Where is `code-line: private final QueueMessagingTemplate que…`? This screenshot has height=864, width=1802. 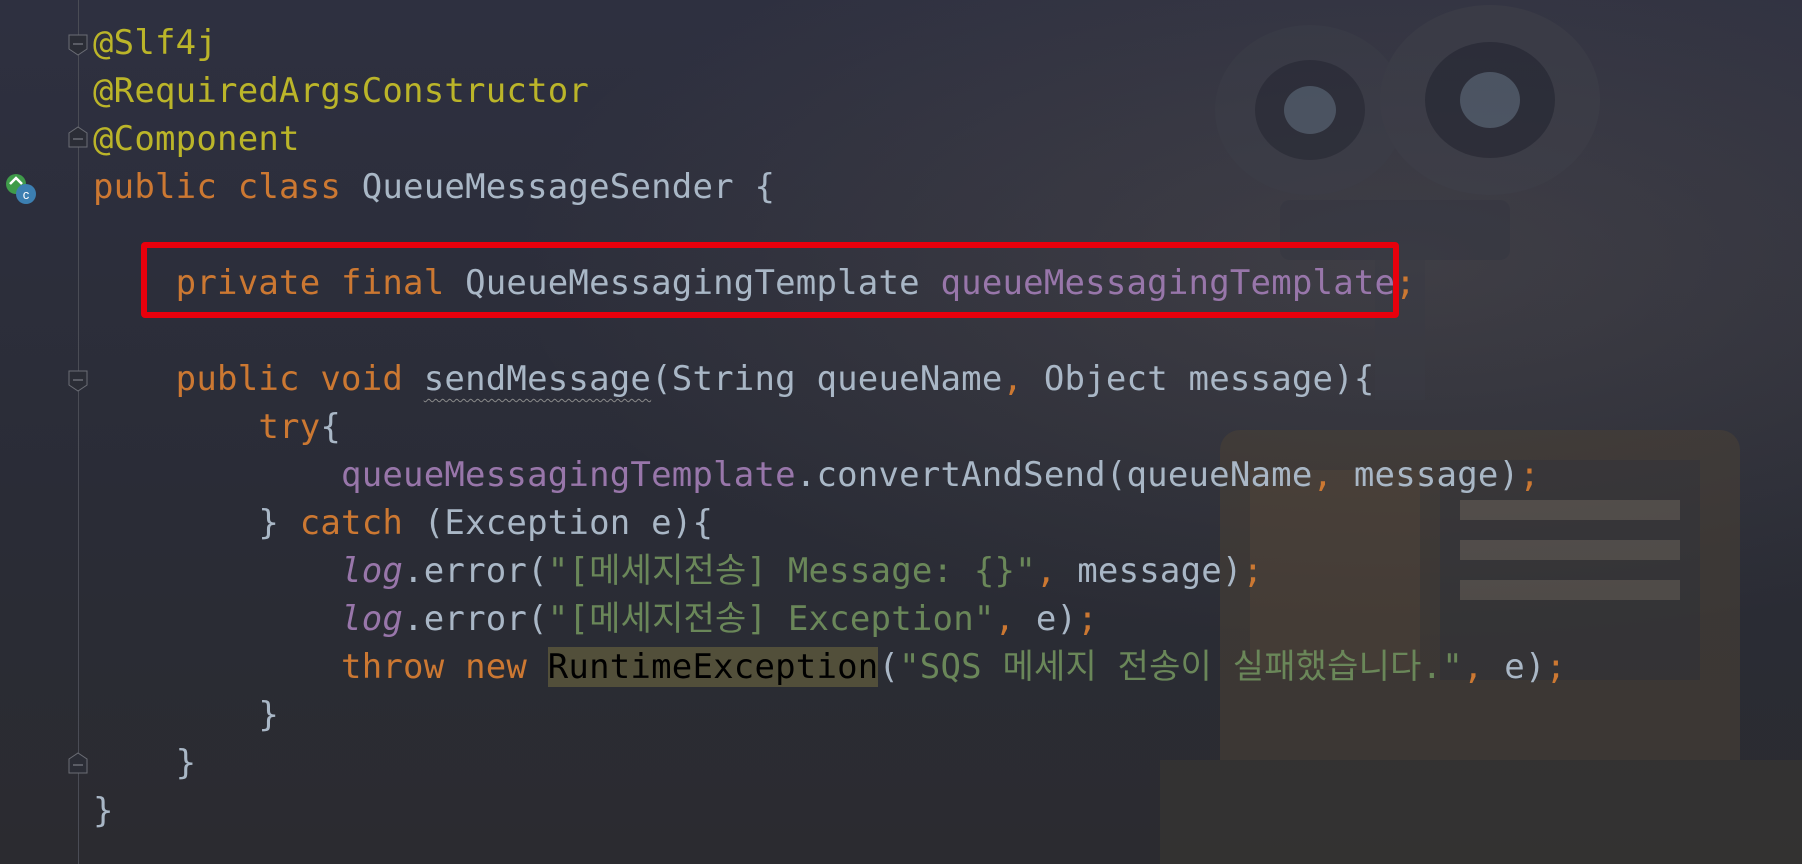 code-line: private final QueueMessagingTemplate que… is located at coordinates (754, 283).